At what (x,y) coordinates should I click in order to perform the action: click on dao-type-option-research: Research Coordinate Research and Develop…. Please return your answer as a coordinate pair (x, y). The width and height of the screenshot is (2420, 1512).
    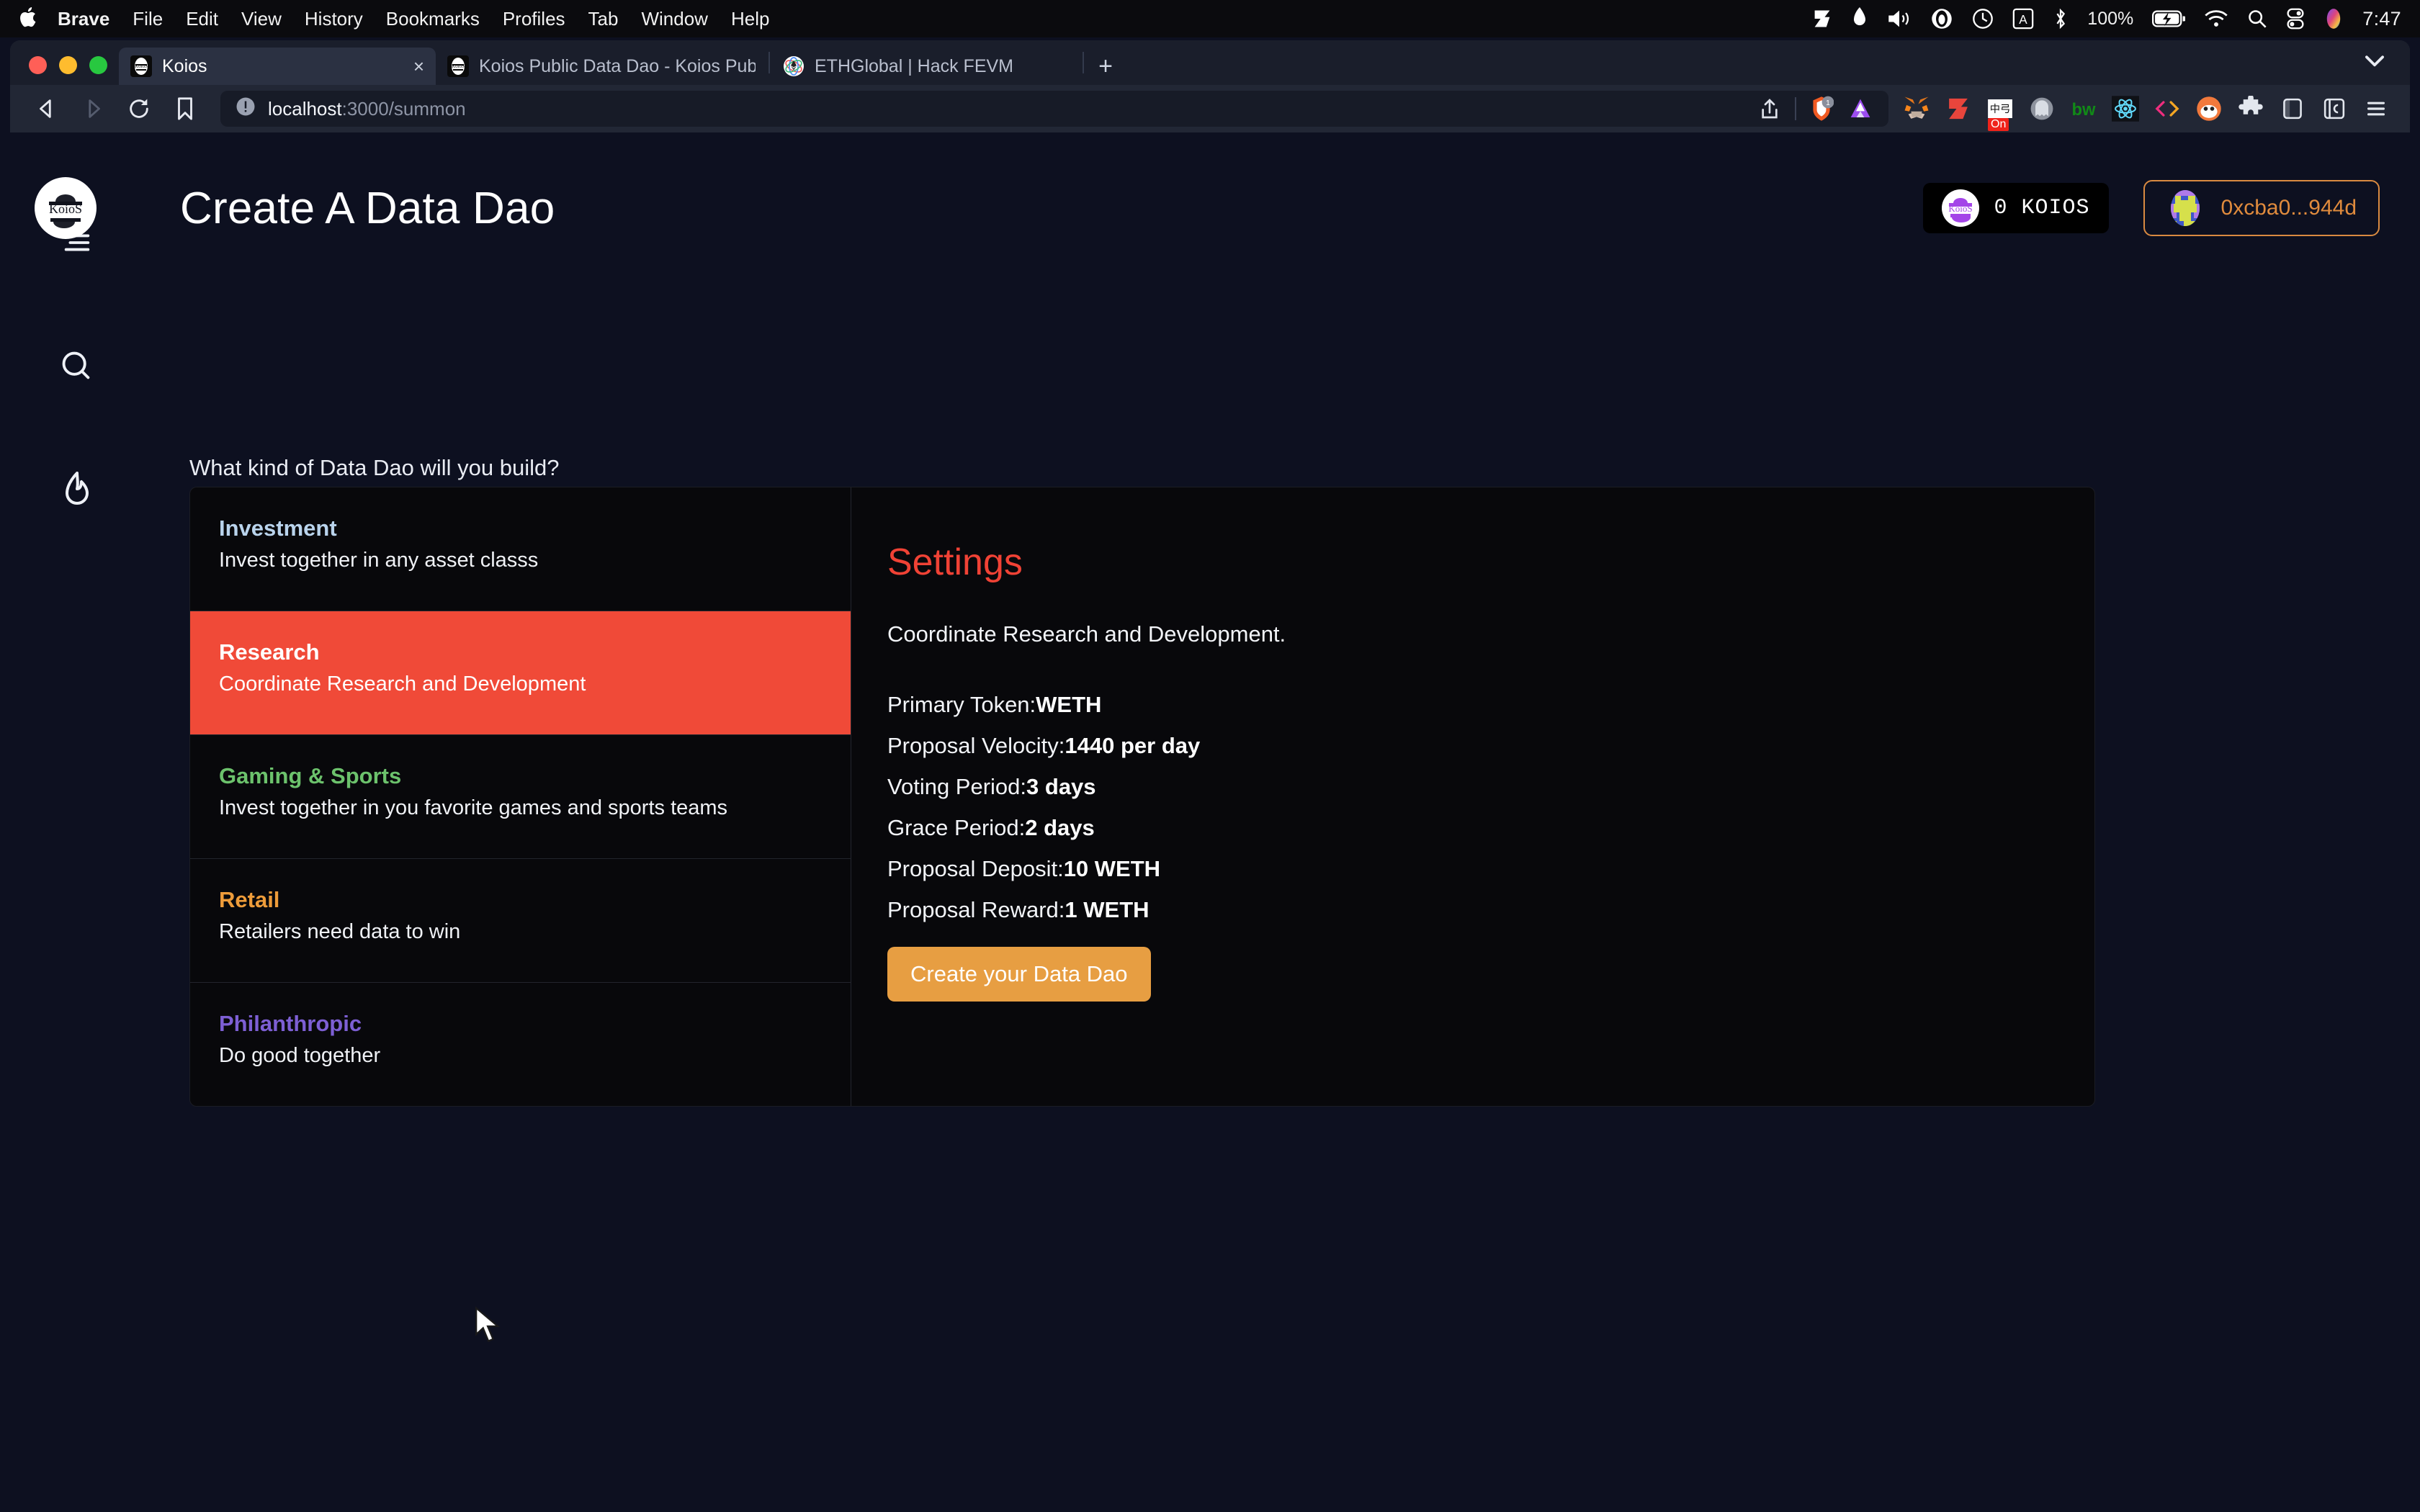
    Looking at the image, I should click on (520, 673).